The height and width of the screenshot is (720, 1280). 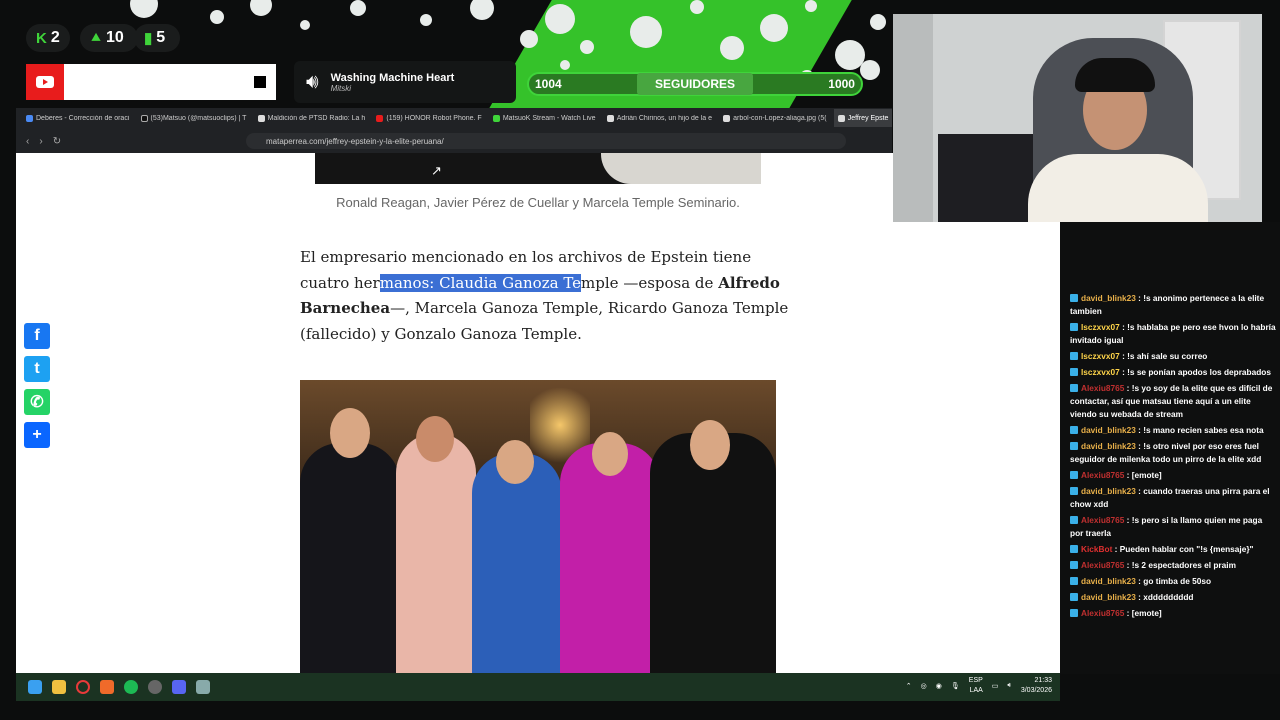 I want to click on followers-stat: ⯅ 10, so click(x=109, y=38).